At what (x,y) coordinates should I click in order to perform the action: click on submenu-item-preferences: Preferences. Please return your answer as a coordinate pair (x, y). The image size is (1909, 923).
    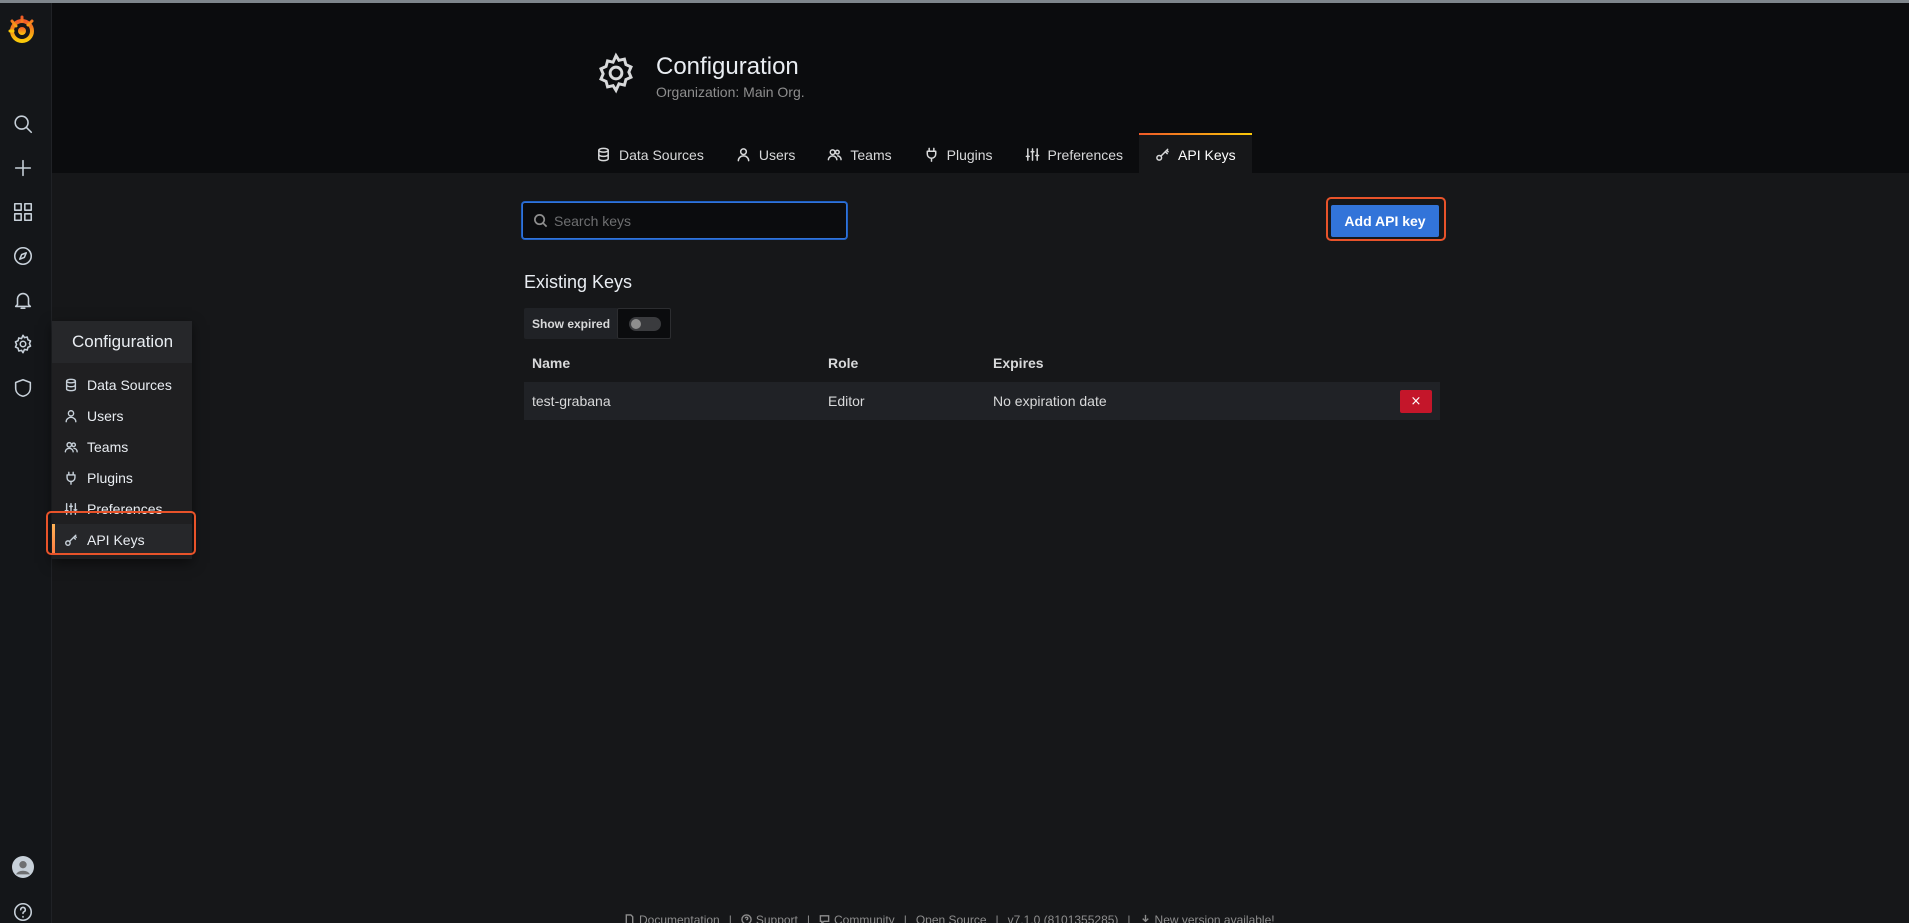
    Looking at the image, I should click on (122, 508).